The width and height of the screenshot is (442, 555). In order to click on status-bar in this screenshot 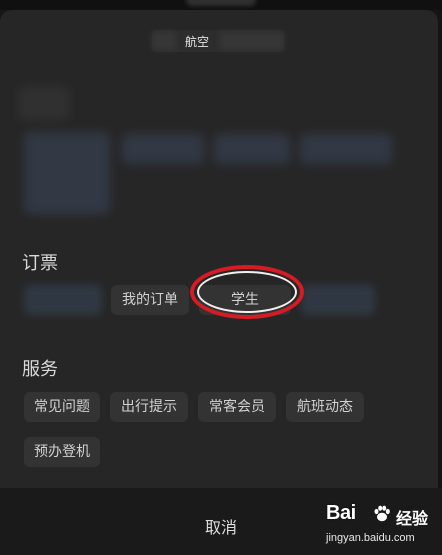, I will do `click(221, 5)`.